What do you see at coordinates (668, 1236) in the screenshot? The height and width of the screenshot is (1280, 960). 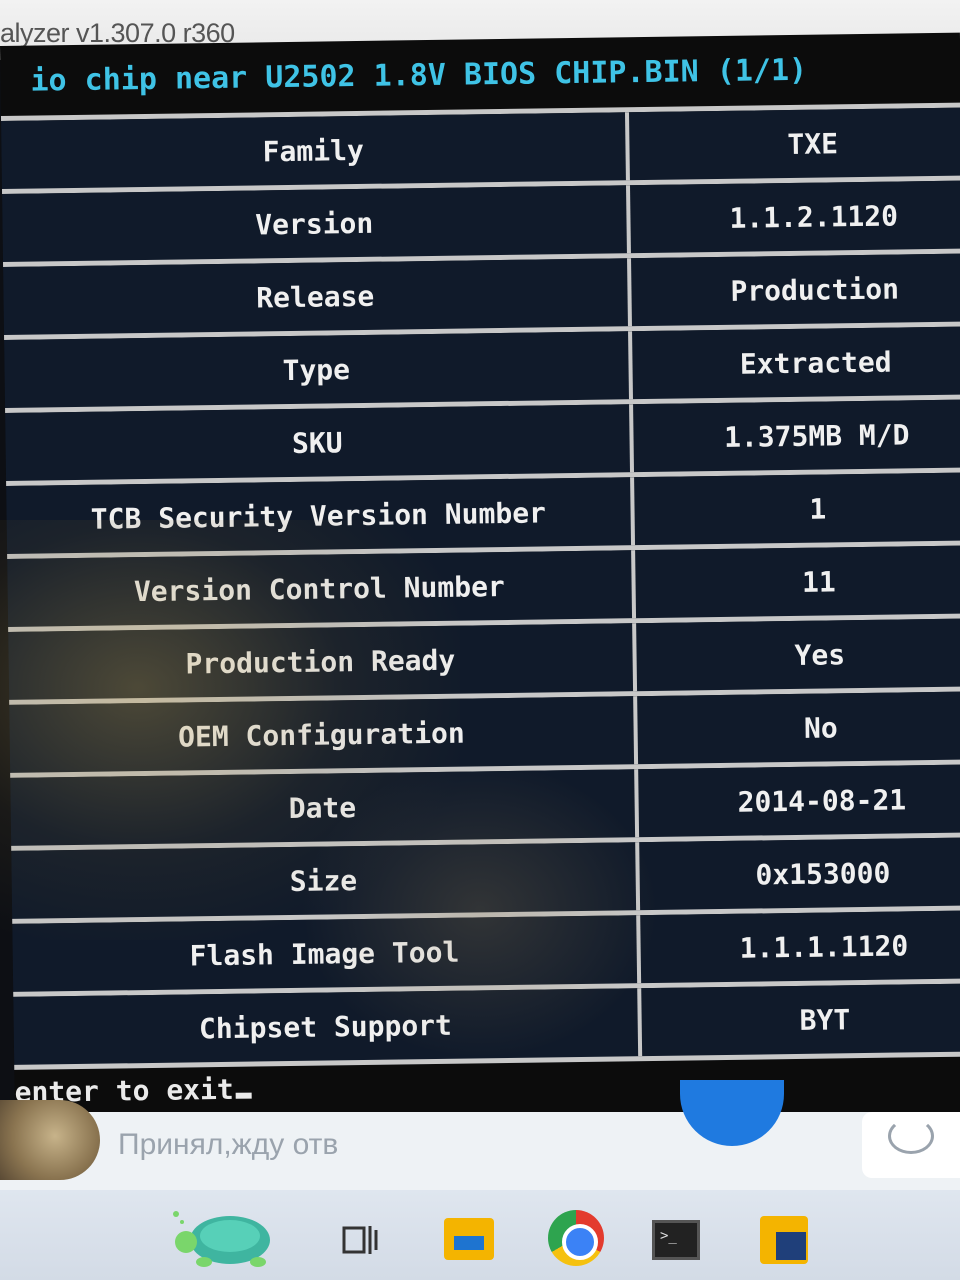 I see `terminal-icon-glyph: >_` at bounding box center [668, 1236].